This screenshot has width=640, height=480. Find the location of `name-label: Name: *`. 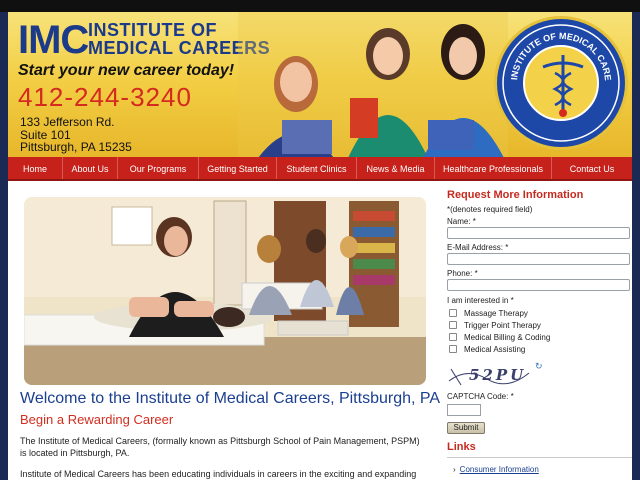

name-label: Name: * is located at coordinates (461, 221).